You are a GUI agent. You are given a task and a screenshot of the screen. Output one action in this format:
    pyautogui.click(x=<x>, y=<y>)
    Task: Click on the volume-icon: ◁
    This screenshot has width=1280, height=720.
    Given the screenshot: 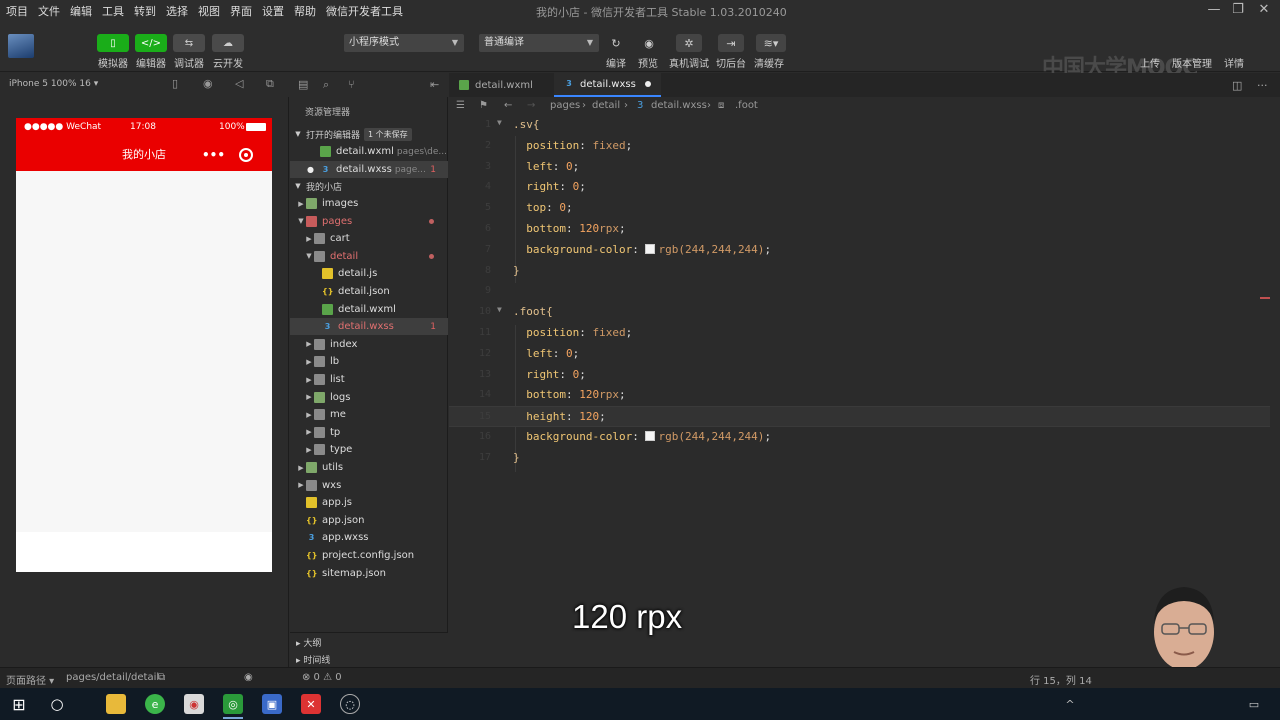 What is the action you would take?
    pyautogui.click(x=239, y=83)
    